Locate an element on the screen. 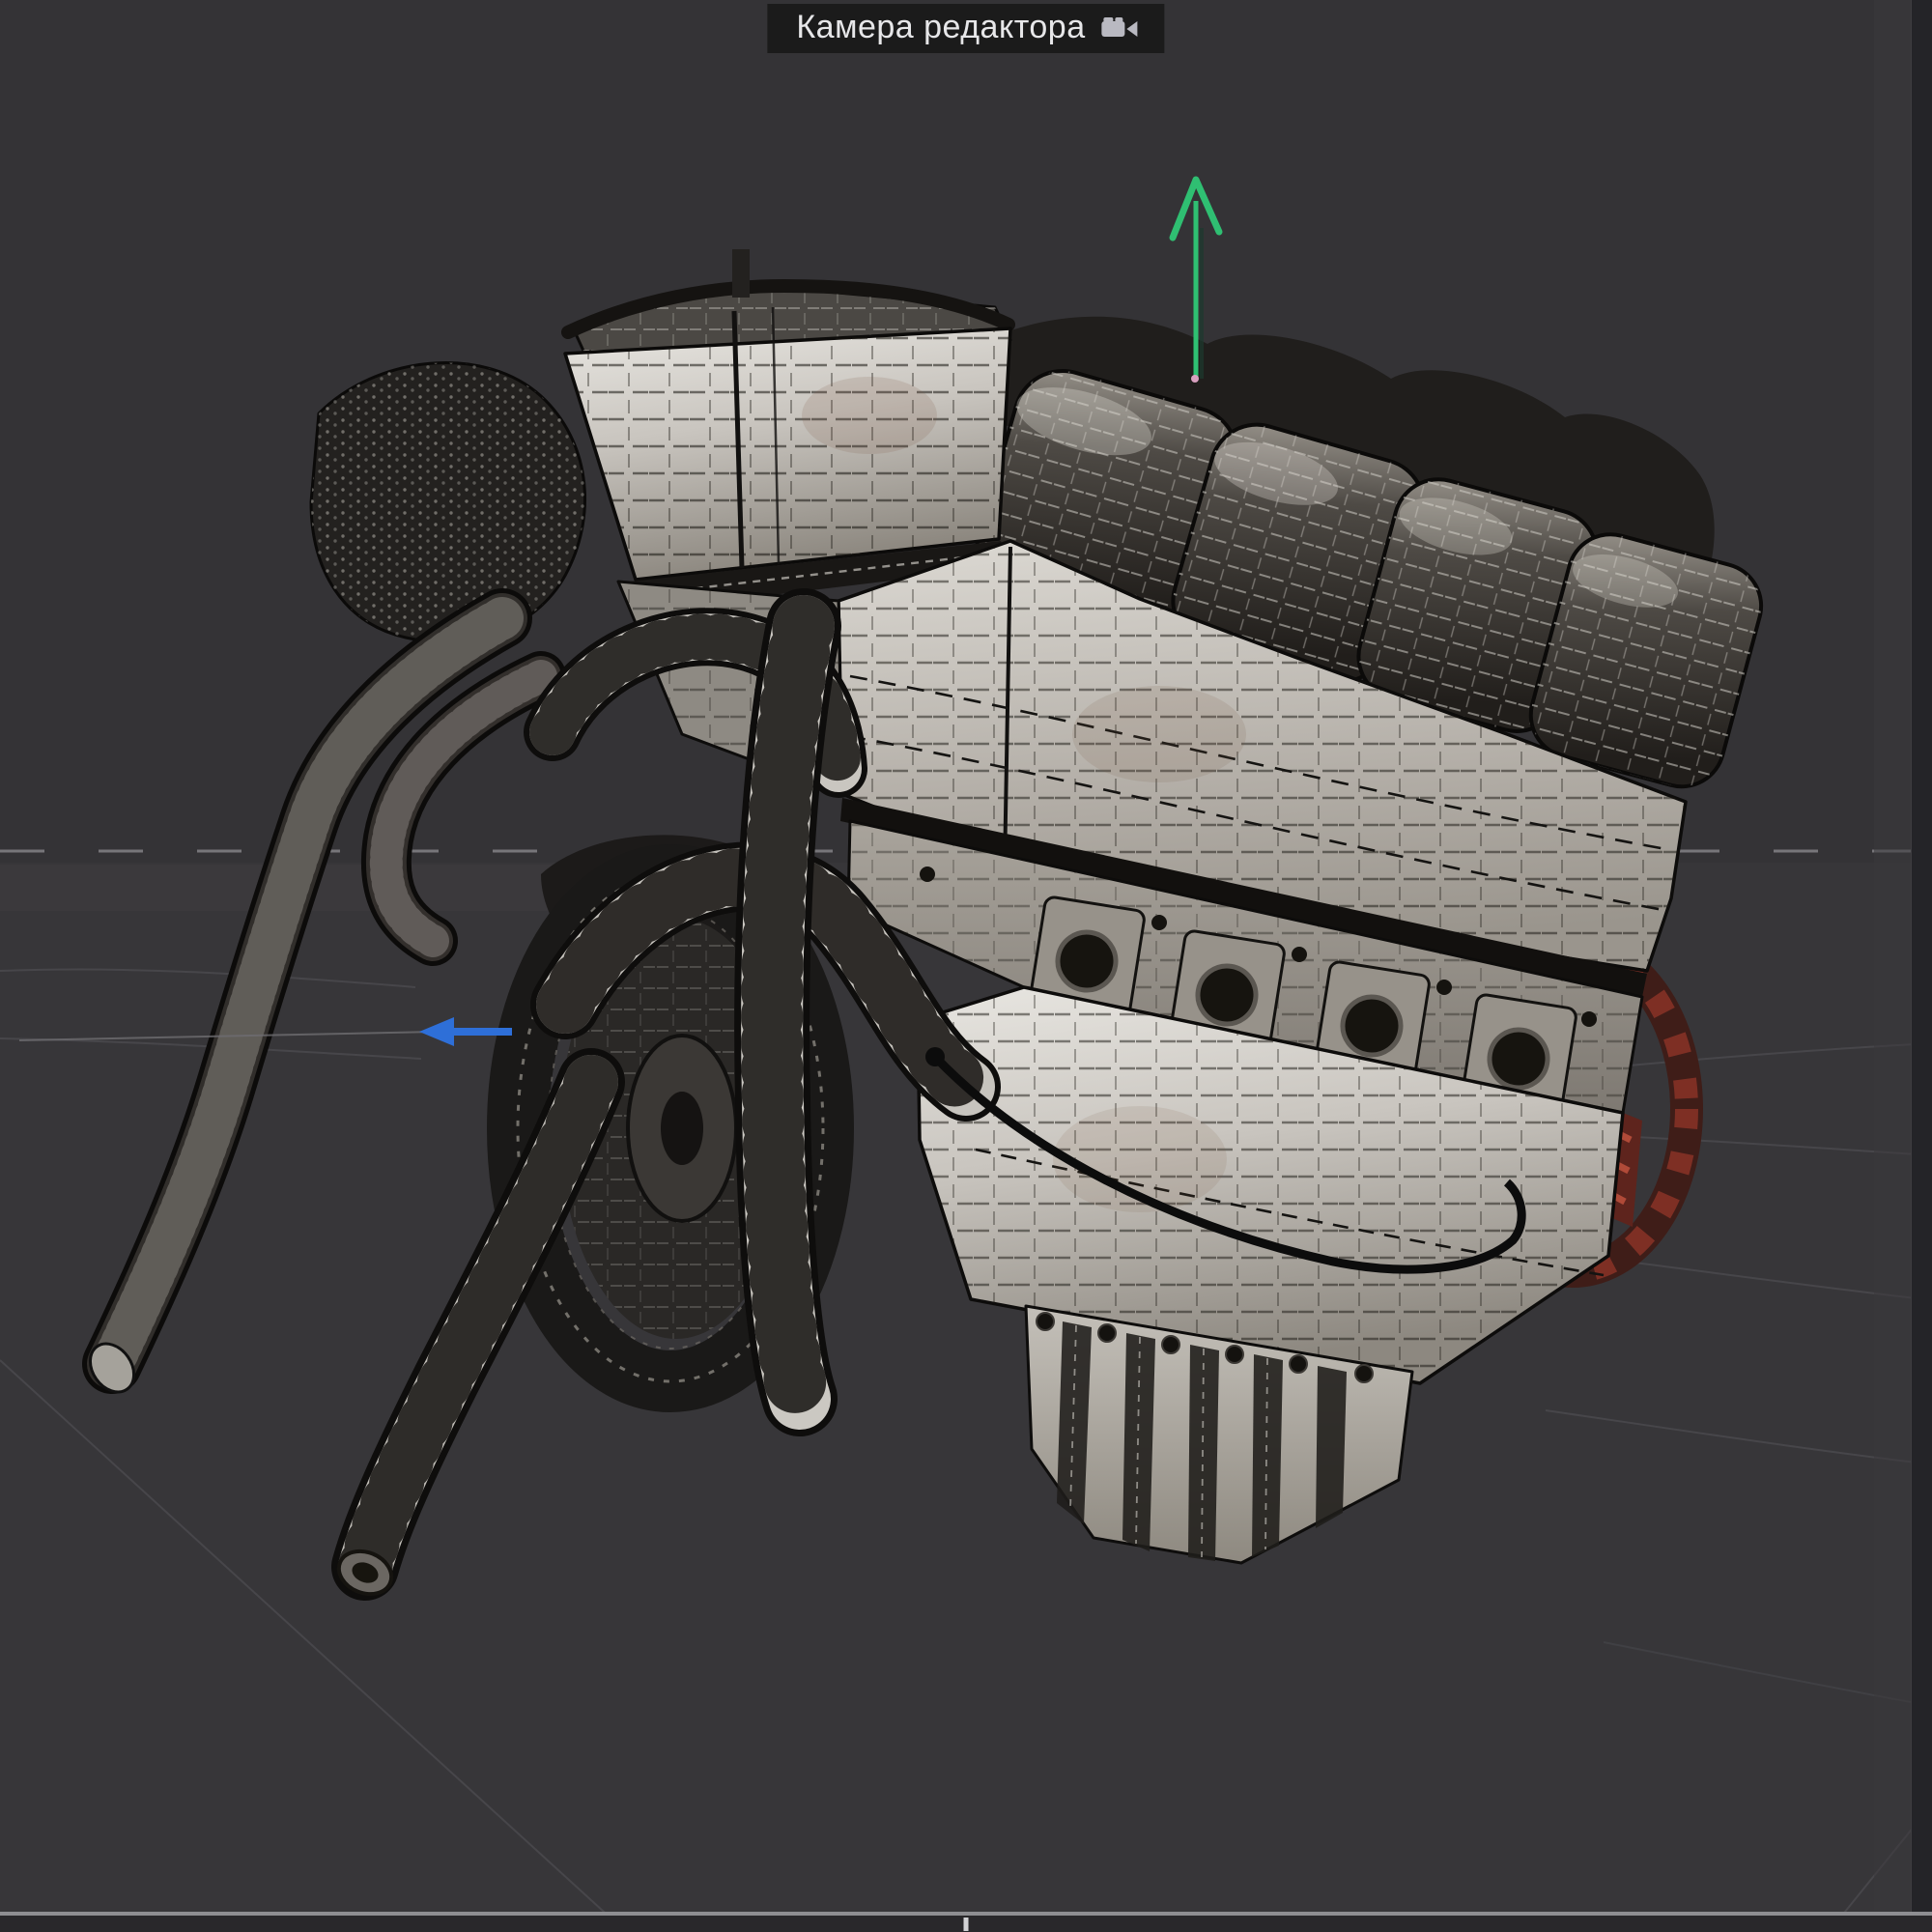 Image resolution: width=1932 pixels, height=1932 pixels. viewport-camera-label: Камера редактора is located at coordinates (966, 28).